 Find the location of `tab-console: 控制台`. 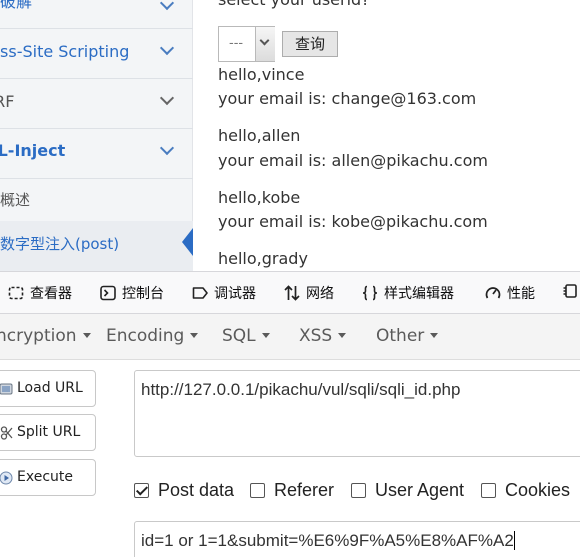

tab-console: 控制台 is located at coordinates (132, 294).